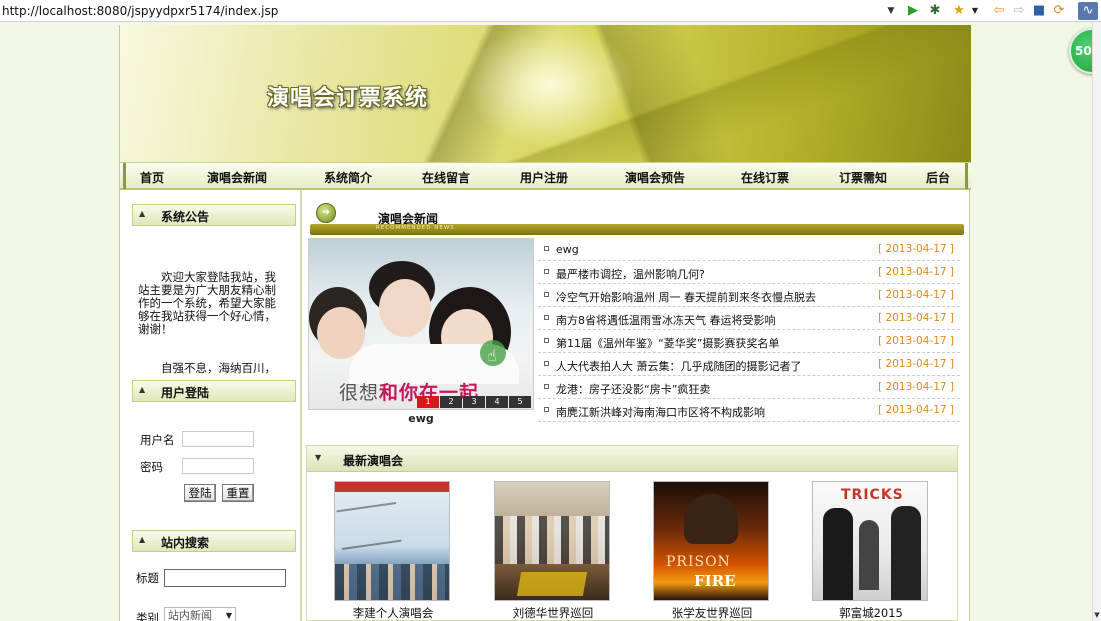  What do you see at coordinates (421, 324) in the screenshot?
I see `news-slideshow: 很想和你在一起 1 2 3 4 5` at bounding box center [421, 324].